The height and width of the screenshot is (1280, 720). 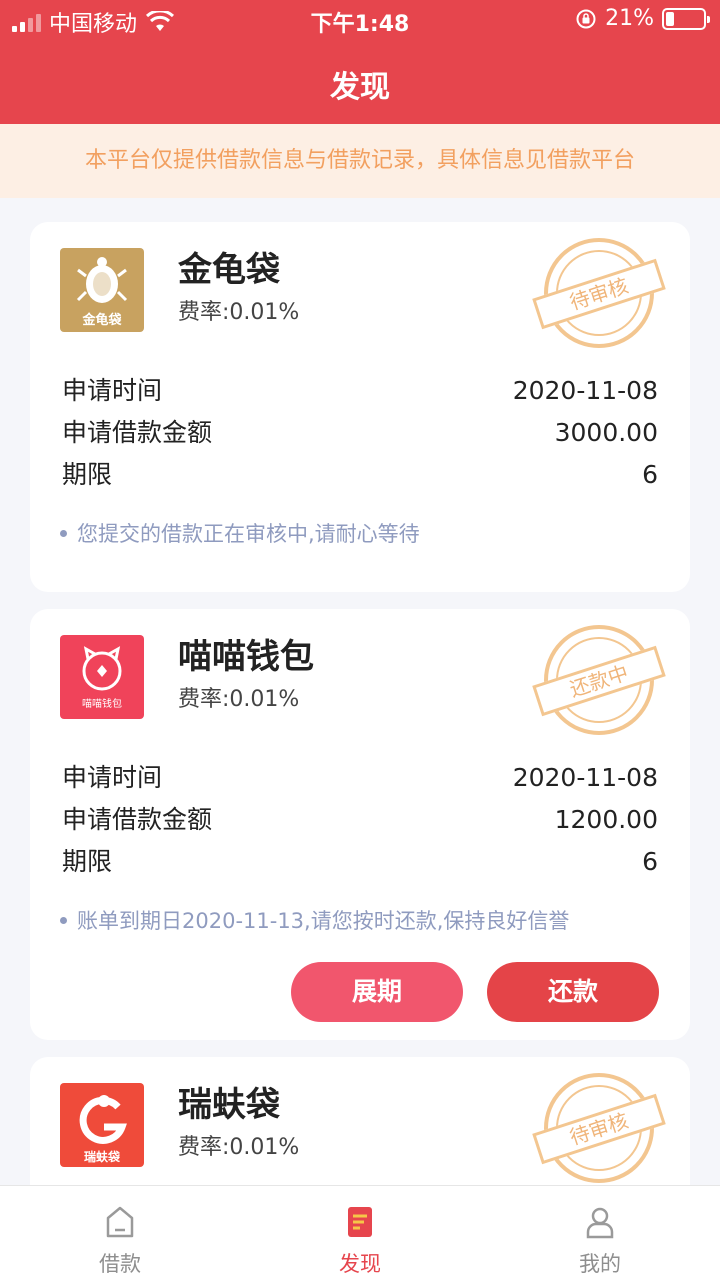 What do you see at coordinates (360, 62) in the screenshot?
I see `header: 中国移动 下午1:48 21% 发现` at bounding box center [360, 62].